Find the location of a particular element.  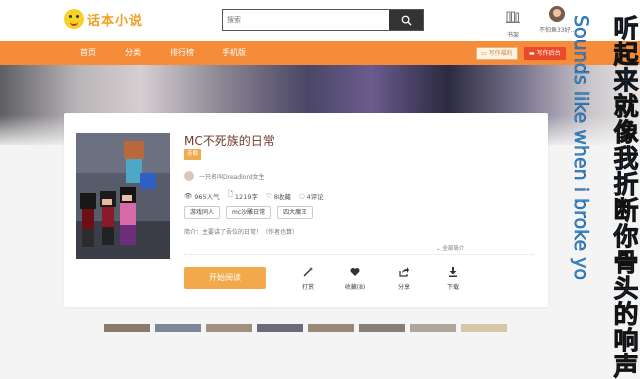

write-backend-button: ▬ 写作后台 is located at coordinates (545, 53).